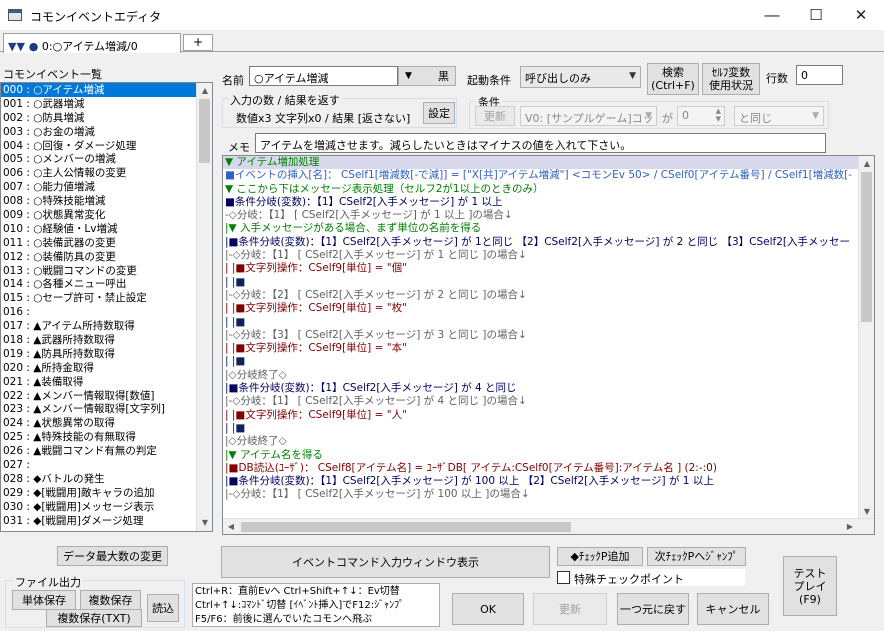 The height and width of the screenshot is (631, 884). Describe the element at coordinates (204, 523) in the screenshot. I see `scroll-down-icon: ▼` at that location.